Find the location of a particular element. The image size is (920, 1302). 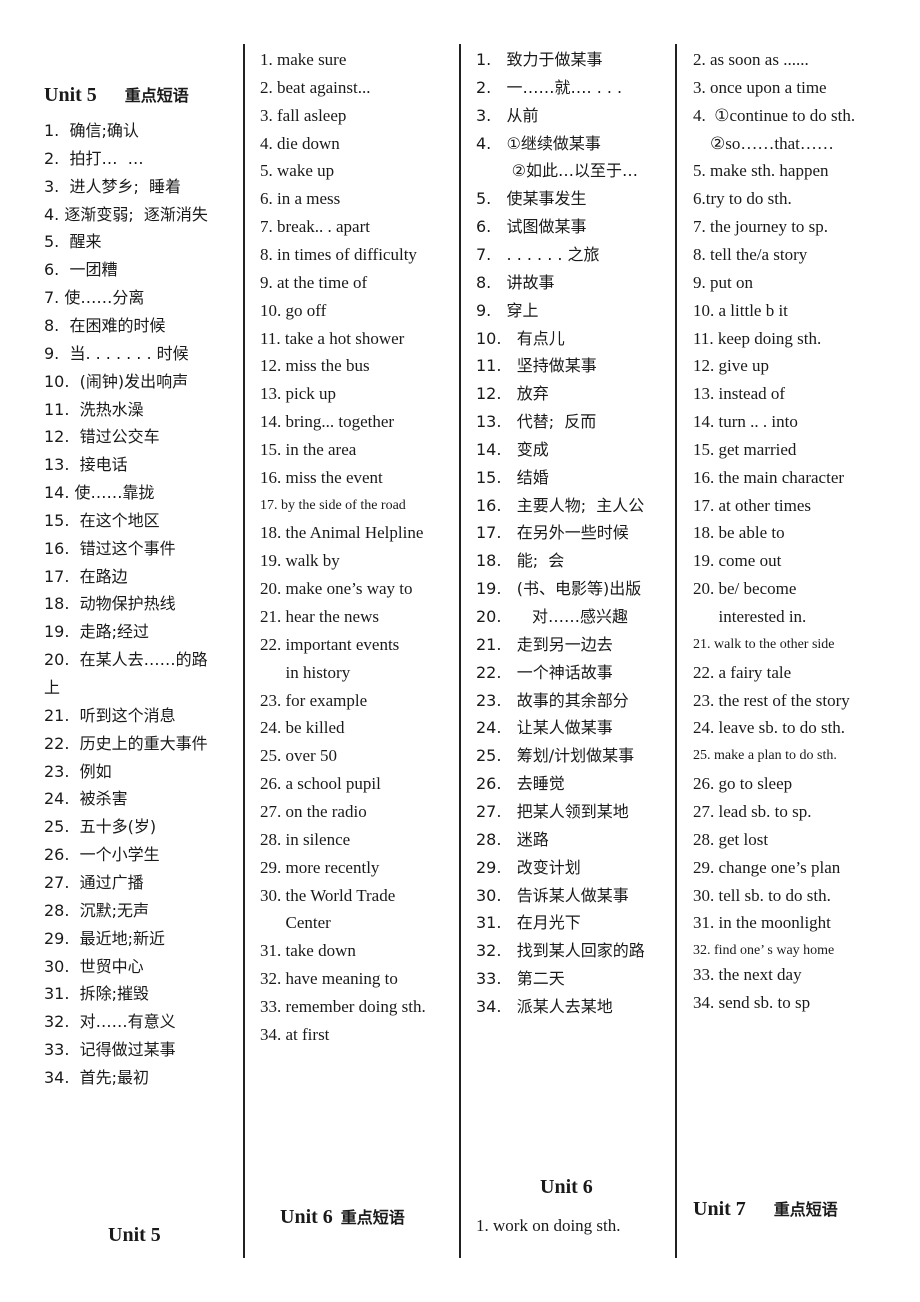

list-item: 11. 洗热水澡 is located at coordinates (94, 409).